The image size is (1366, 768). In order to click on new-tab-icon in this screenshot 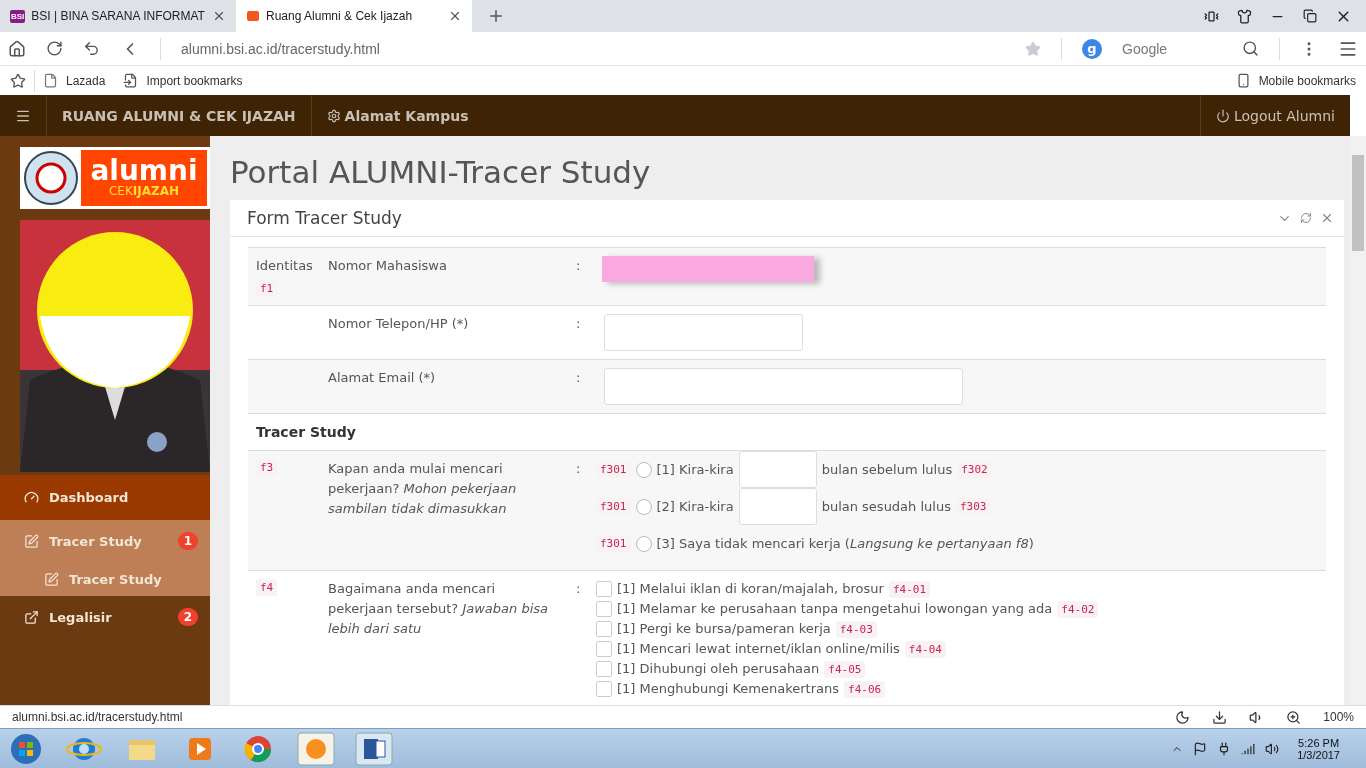, I will do `click(496, 16)`.